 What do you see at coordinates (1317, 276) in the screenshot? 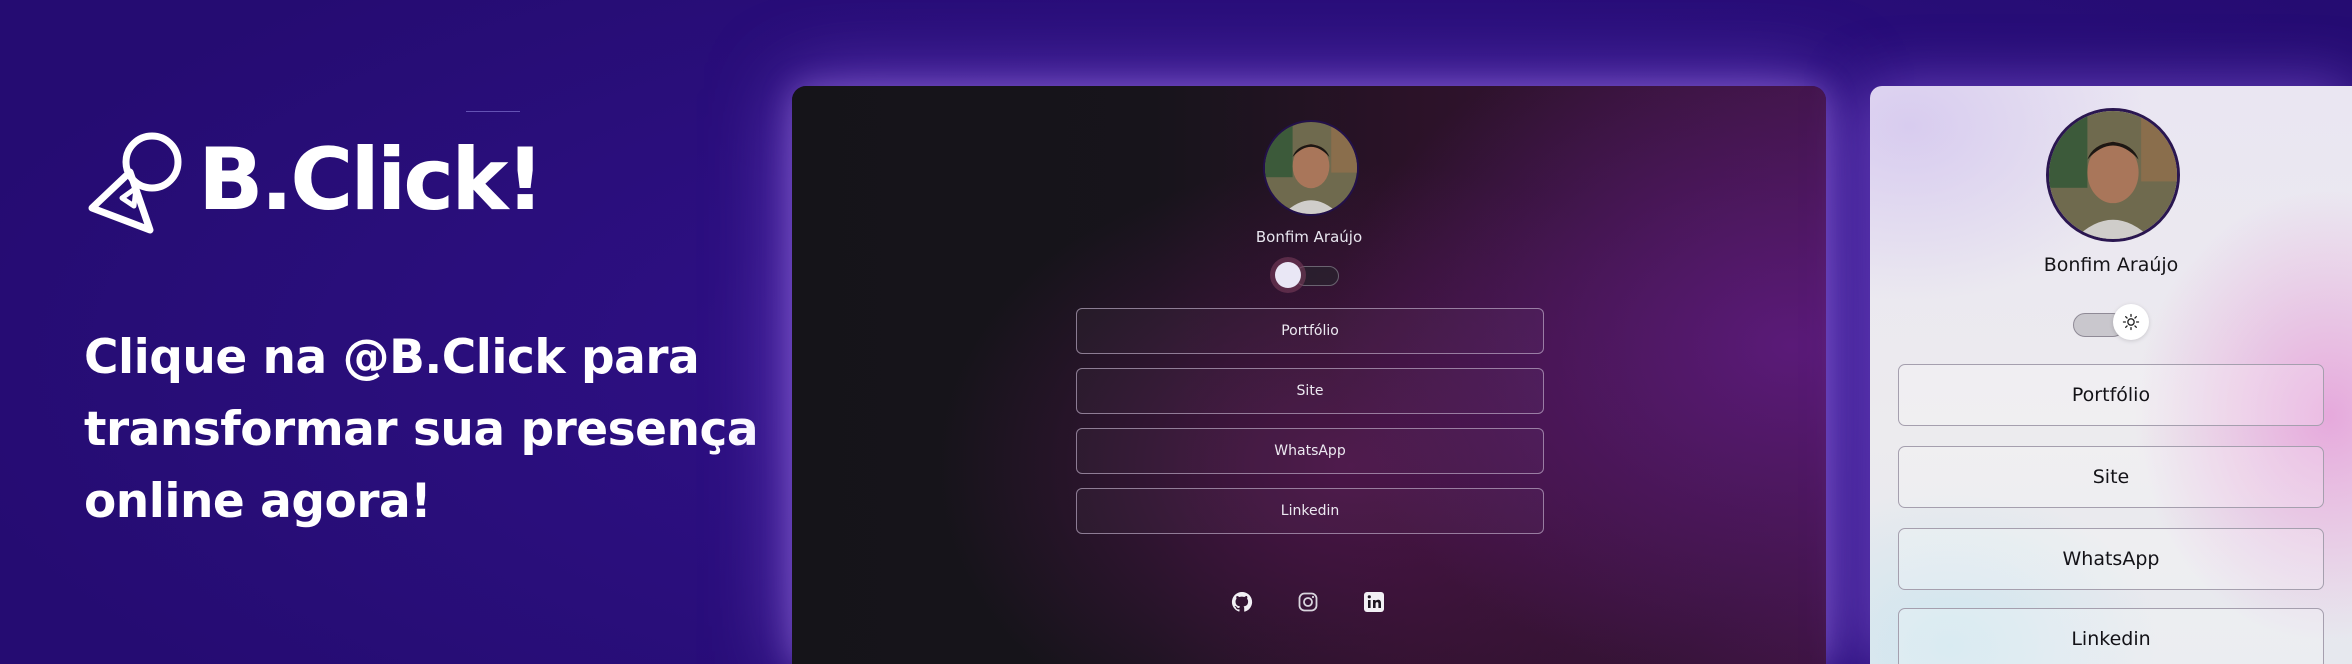
I see `toggle-track` at bounding box center [1317, 276].